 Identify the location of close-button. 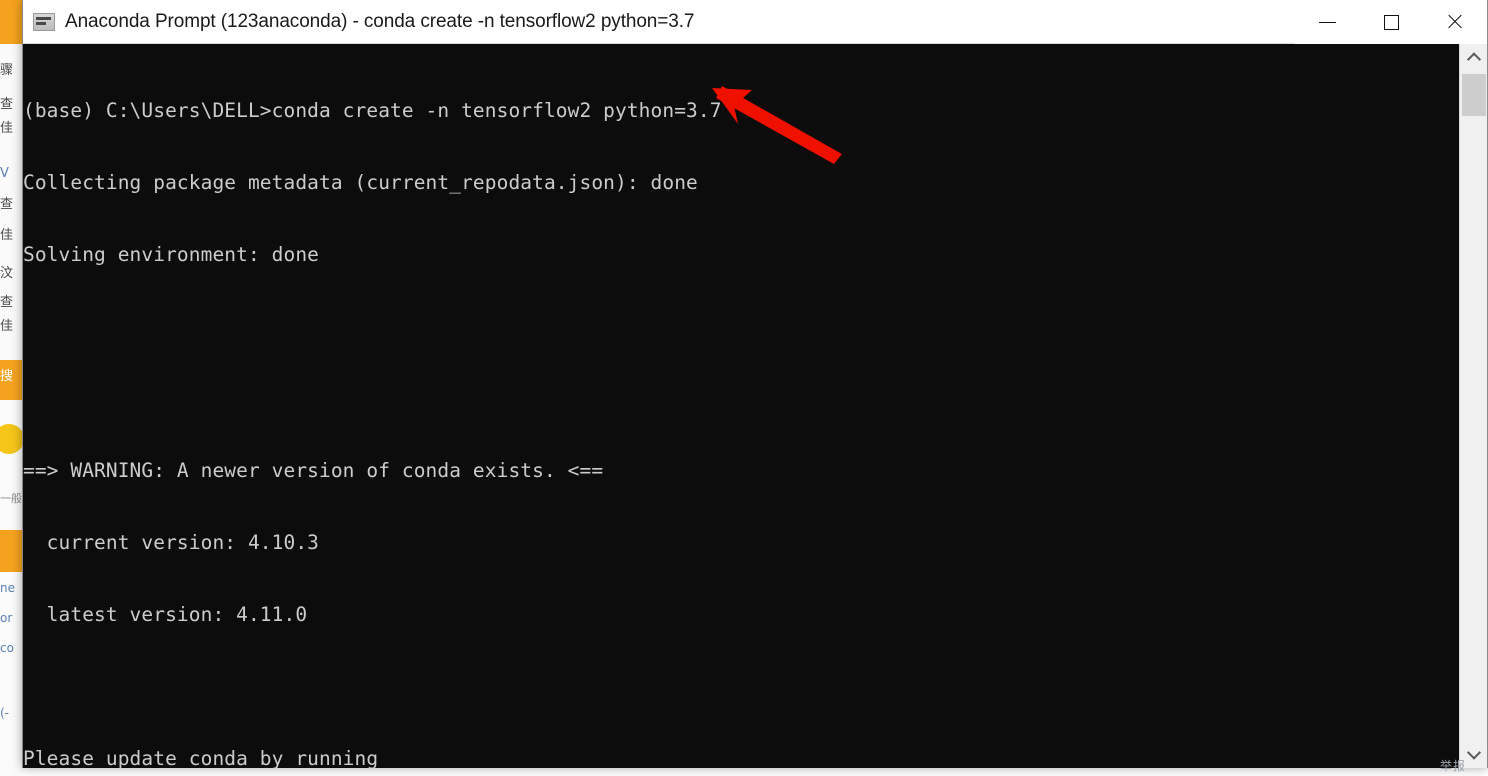
(1455, 22).